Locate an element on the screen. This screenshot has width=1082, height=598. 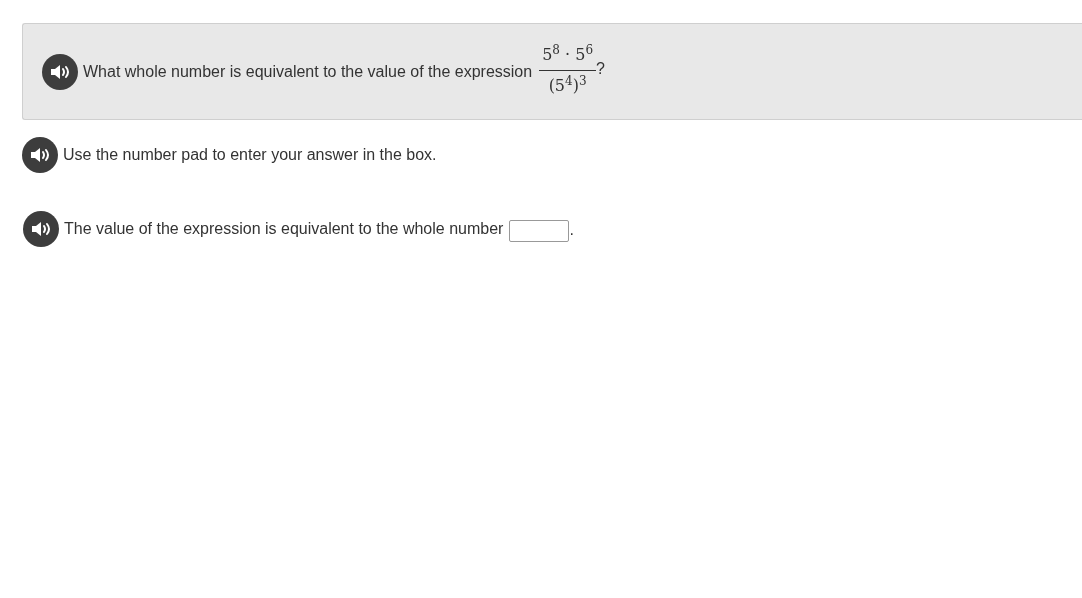
question-text: What whole number is equivalent to the value of the expression is located at coordinates (308, 71).